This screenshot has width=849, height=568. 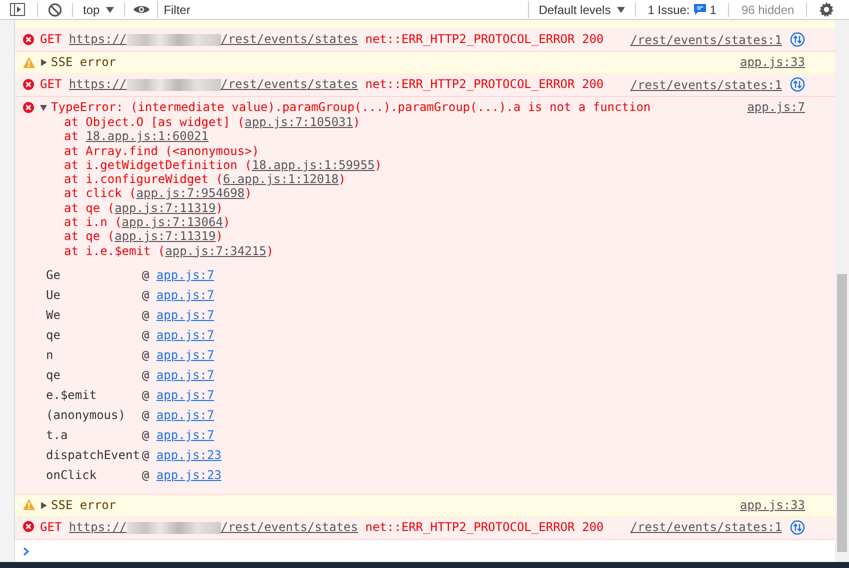 What do you see at coordinates (215, 251) in the screenshot?
I see `stack-link: app.js:7:34215` at bounding box center [215, 251].